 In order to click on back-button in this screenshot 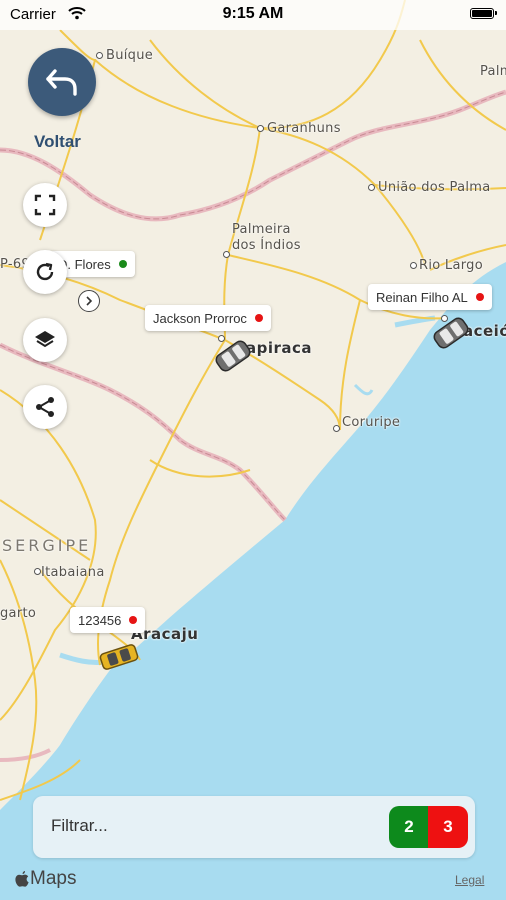, I will do `click(62, 82)`.